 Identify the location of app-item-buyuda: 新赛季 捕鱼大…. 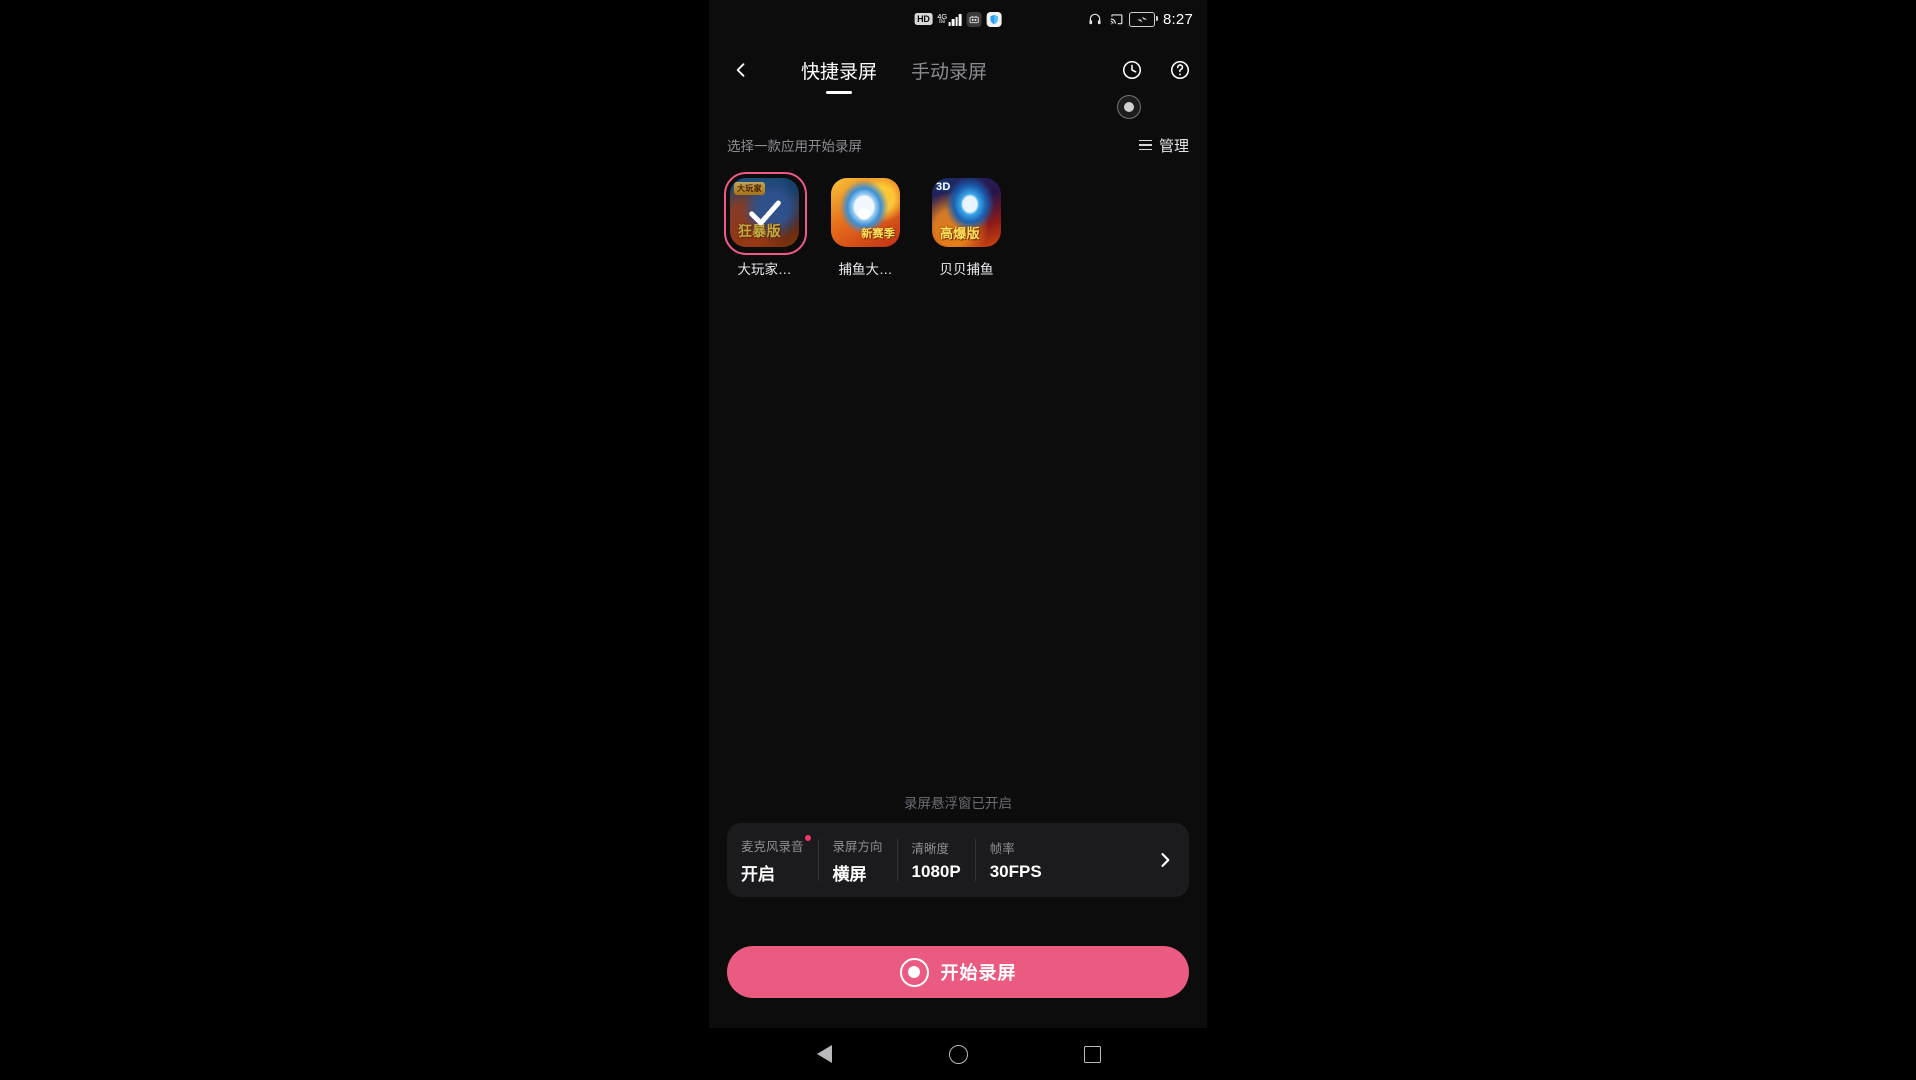
(865, 228).